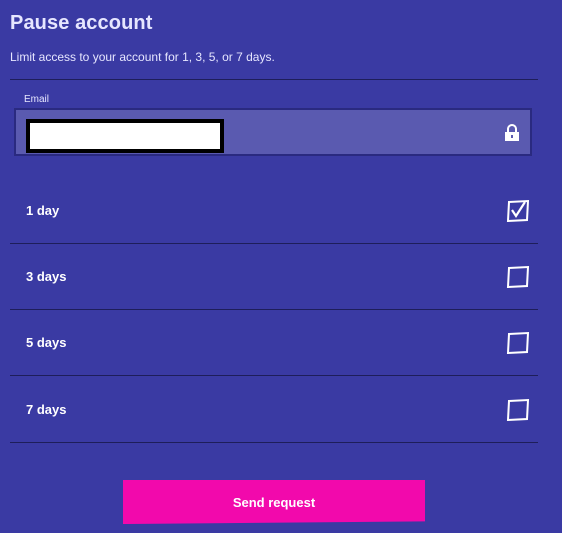 The image size is (562, 533). I want to click on option-5-days: 5 days, so click(274, 343).